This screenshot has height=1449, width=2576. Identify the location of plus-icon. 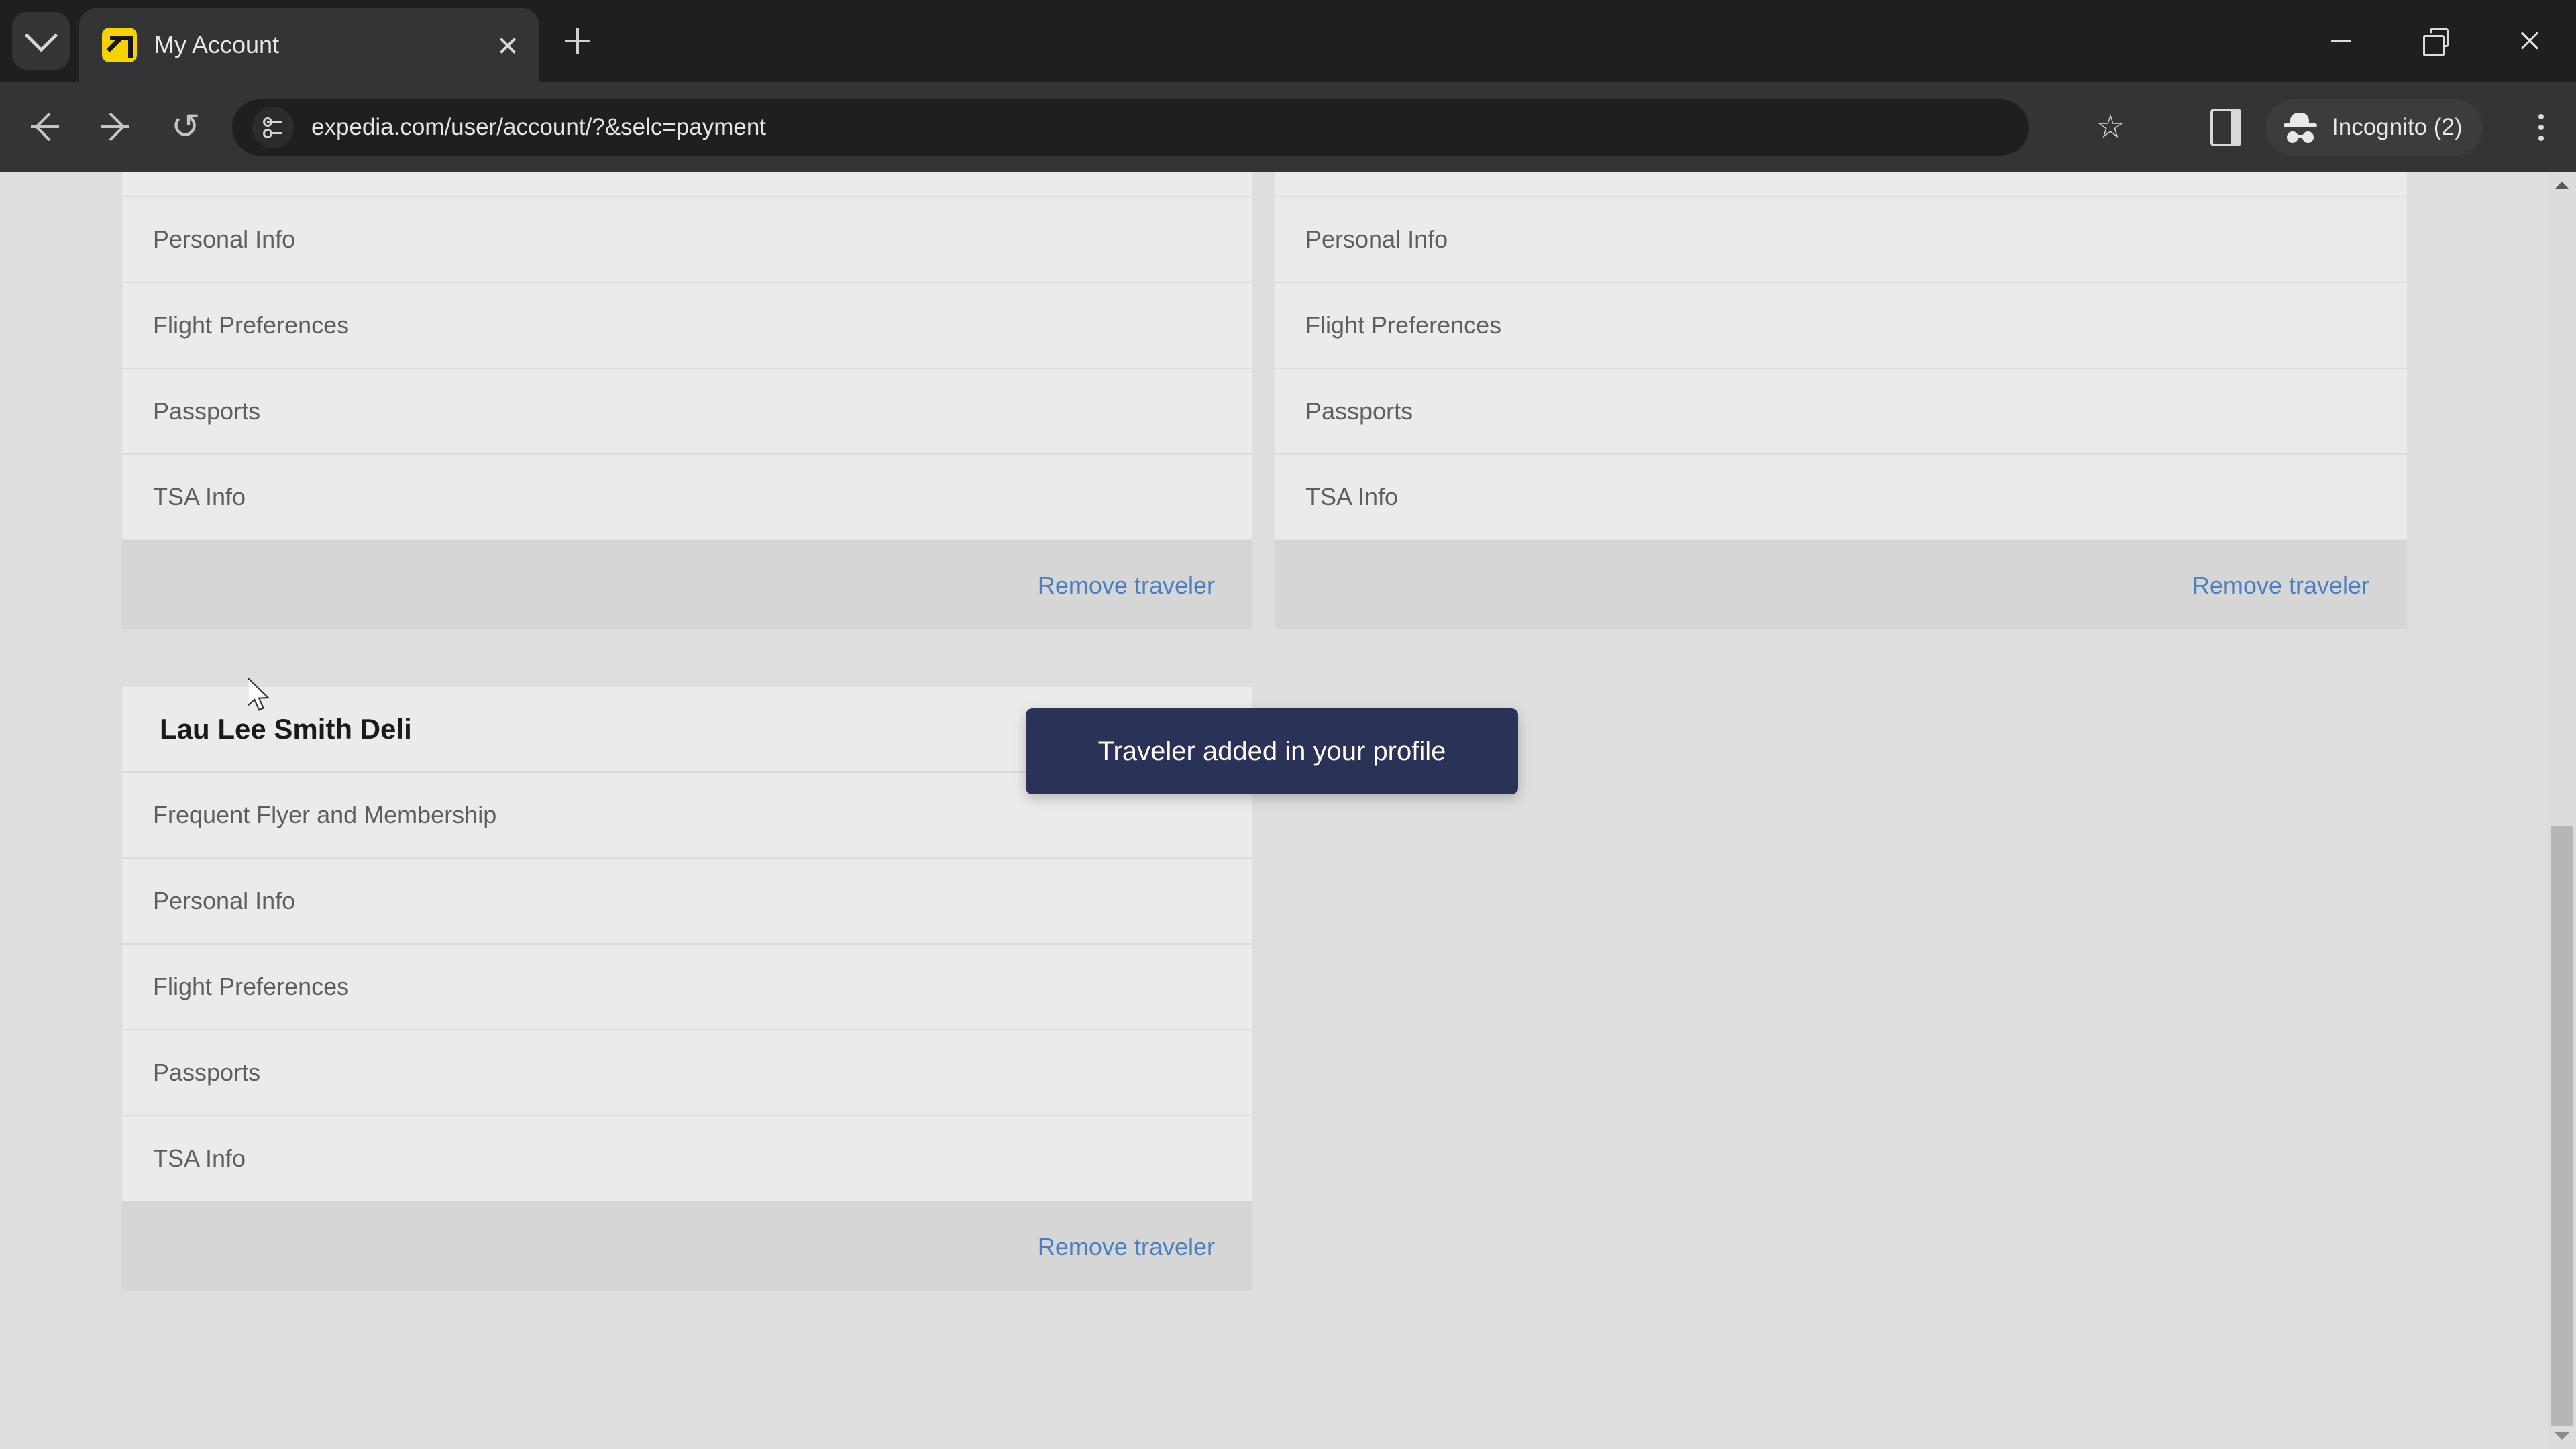
(577, 40).